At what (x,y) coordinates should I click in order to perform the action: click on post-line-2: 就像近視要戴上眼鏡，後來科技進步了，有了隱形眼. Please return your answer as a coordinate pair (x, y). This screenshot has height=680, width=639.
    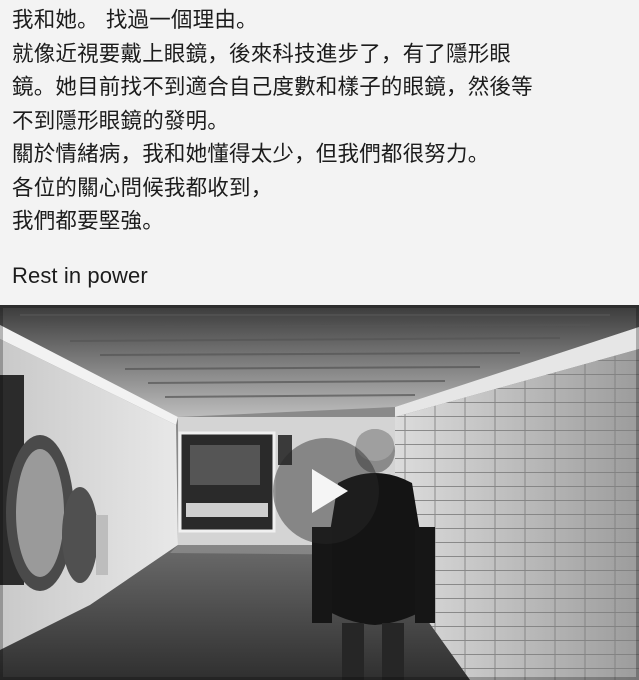
    Looking at the image, I should click on (262, 54).